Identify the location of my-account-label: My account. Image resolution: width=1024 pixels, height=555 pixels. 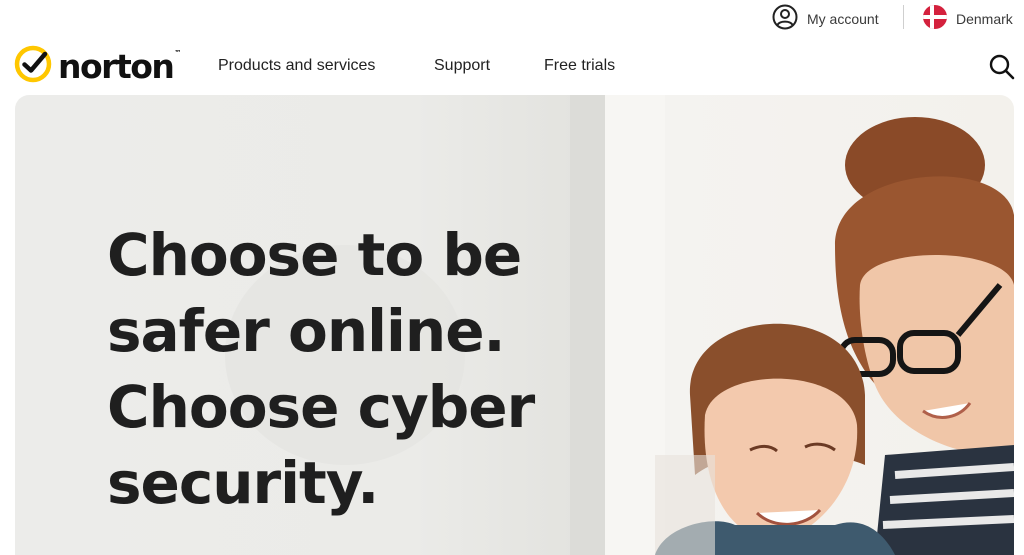
(843, 19).